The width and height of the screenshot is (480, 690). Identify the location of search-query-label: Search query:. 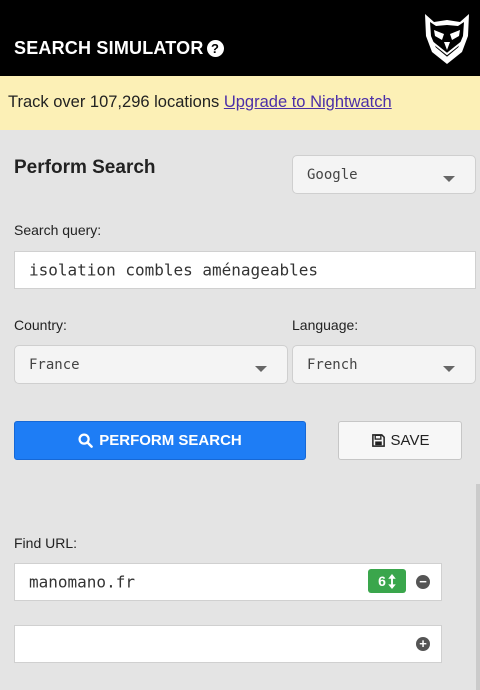
(58, 230).